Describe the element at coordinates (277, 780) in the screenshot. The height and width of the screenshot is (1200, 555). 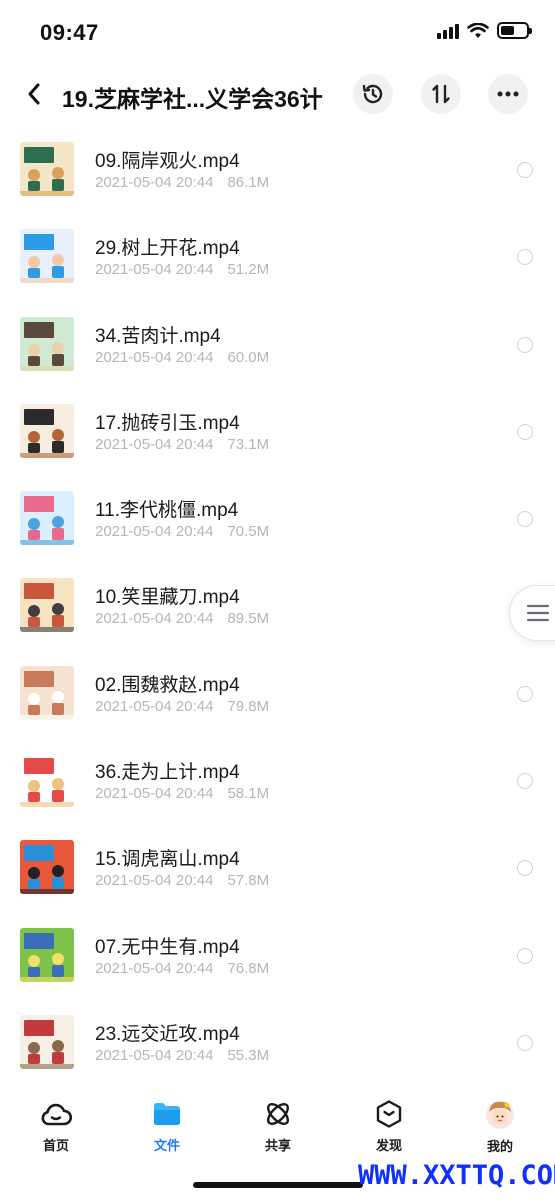
I see `file-list-item: 36.走为上计.mp4 2021-05-04 20:44 58.1M` at that location.